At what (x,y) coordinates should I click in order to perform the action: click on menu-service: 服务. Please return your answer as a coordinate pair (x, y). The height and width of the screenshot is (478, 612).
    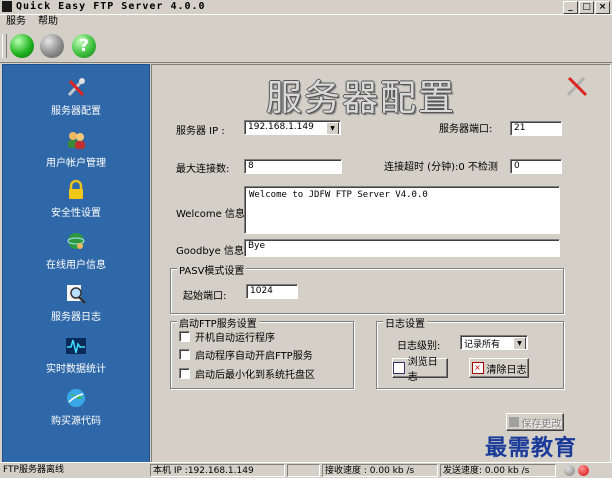
    Looking at the image, I should click on (16, 22).